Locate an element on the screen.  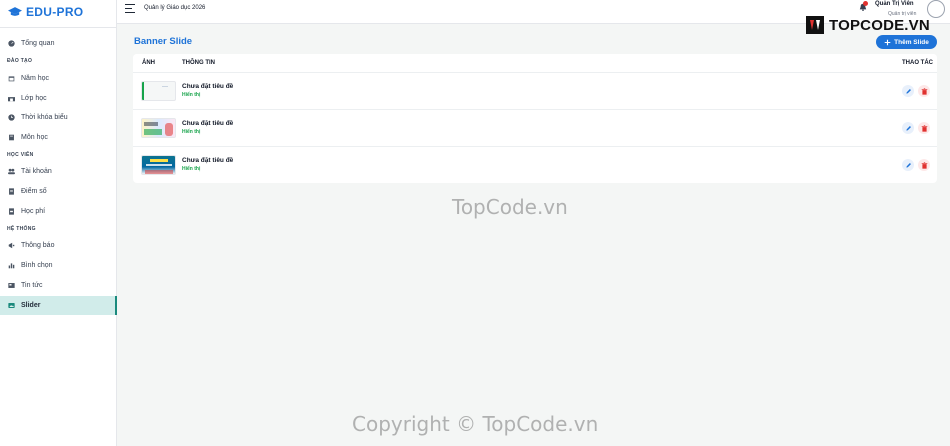
sidebar-item-slider: Slider is located at coordinates (58, 305).